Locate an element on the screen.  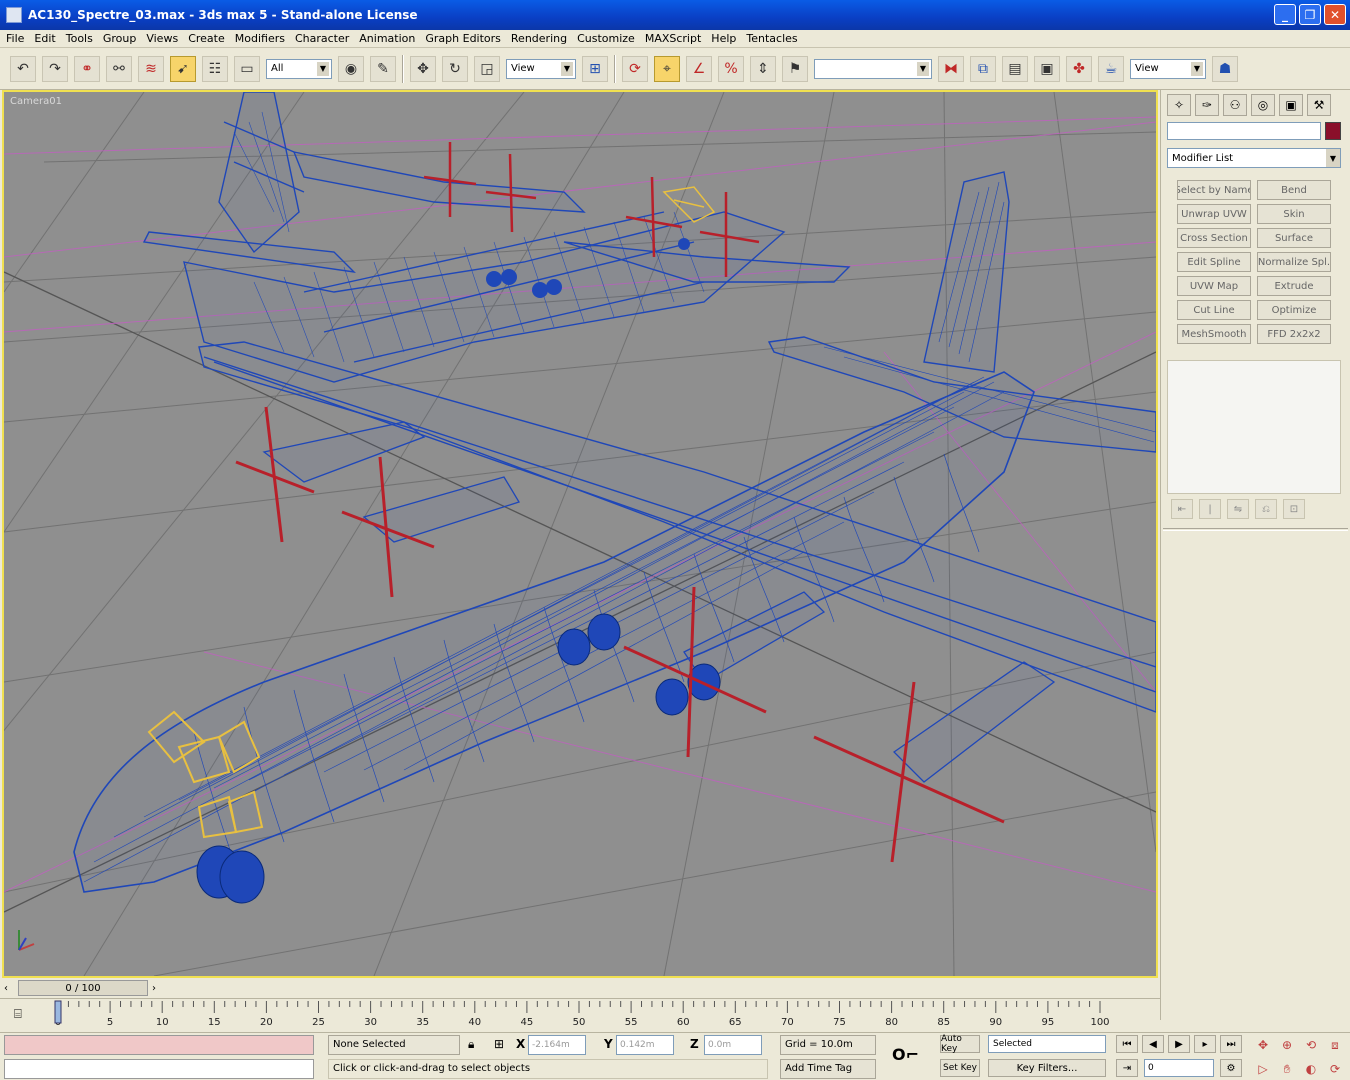
key-mode-dropdown: Selected is located at coordinates (1047, 1044).